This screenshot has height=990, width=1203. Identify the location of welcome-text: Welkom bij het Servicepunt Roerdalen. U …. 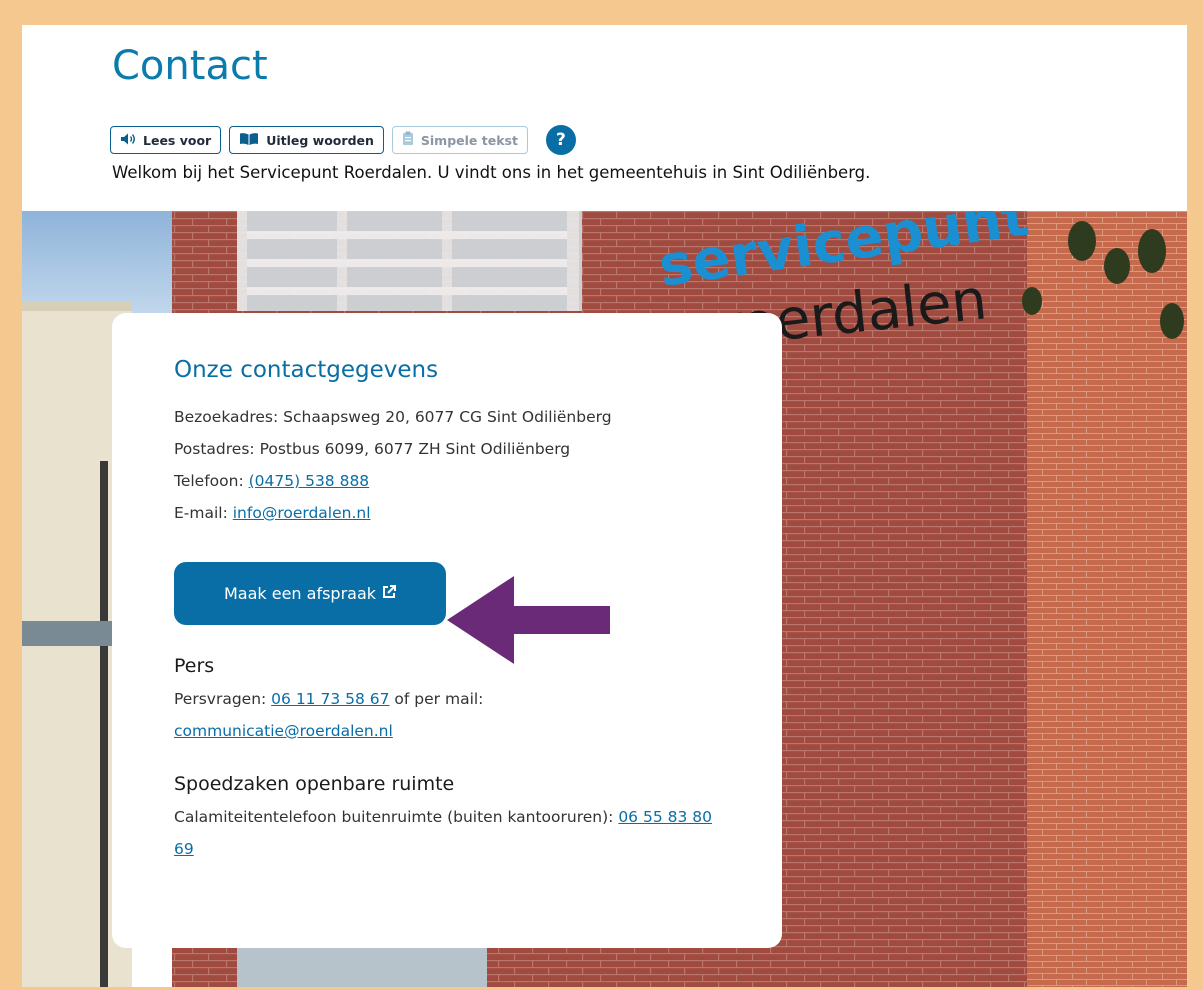
(491, 172).